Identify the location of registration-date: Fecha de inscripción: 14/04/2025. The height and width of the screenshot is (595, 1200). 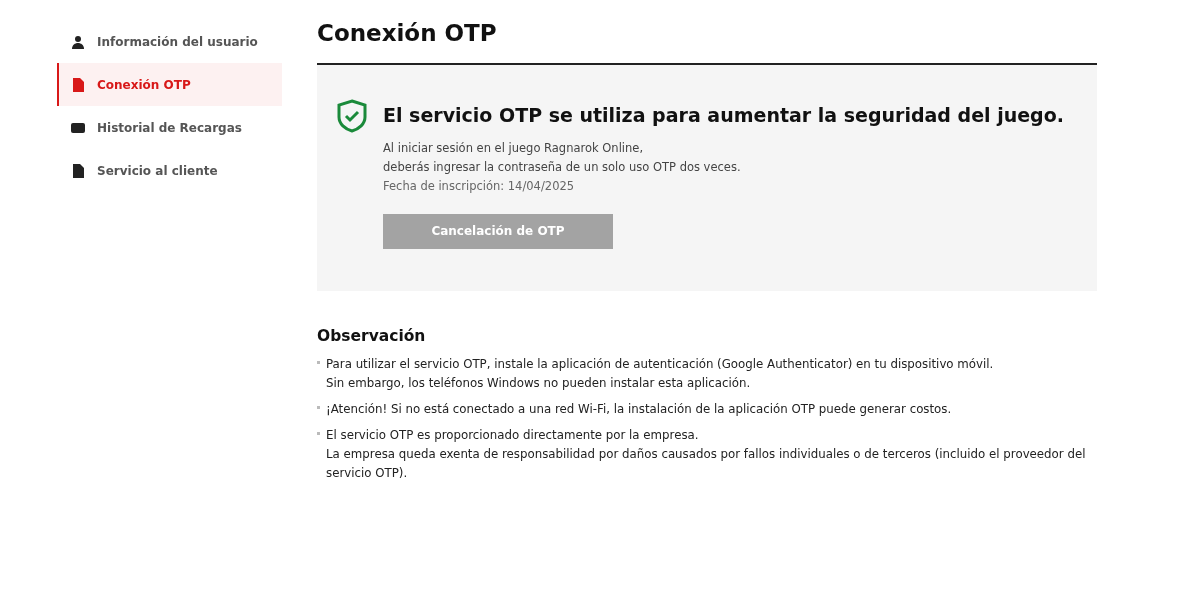
(479, 186).